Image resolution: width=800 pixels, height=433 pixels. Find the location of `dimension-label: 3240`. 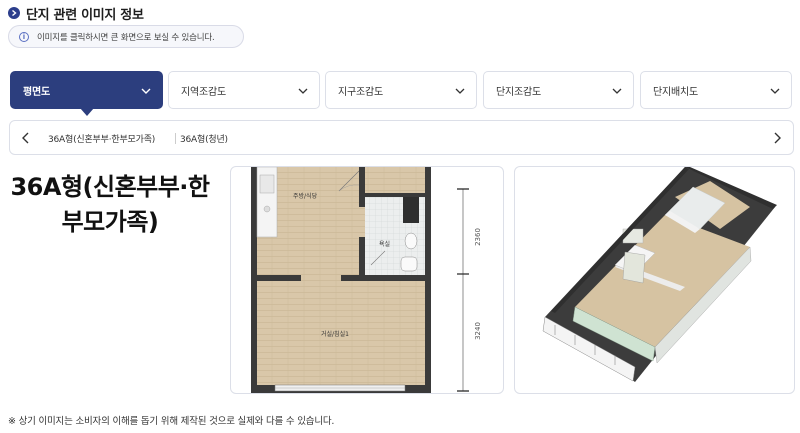

dimension-label: 3240 is located at coordinates (477, 331).